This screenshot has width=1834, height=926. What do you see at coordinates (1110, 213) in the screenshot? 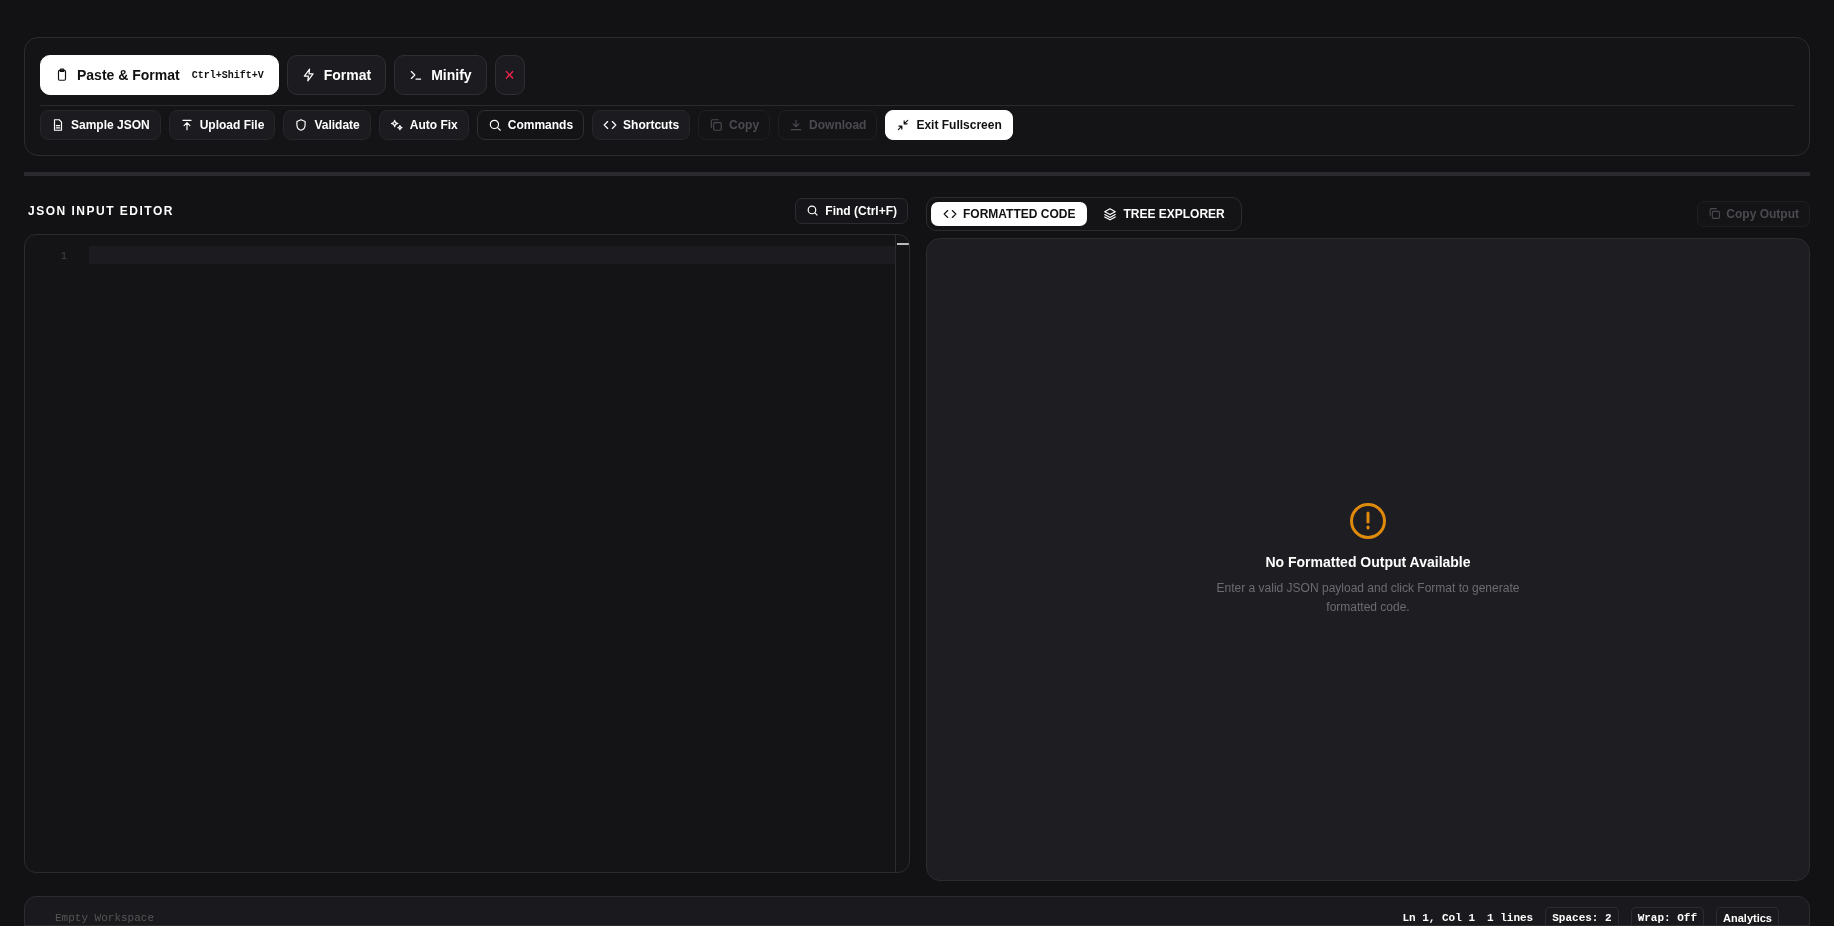
I see `layers-icon` at bounding box center [1110, 213].